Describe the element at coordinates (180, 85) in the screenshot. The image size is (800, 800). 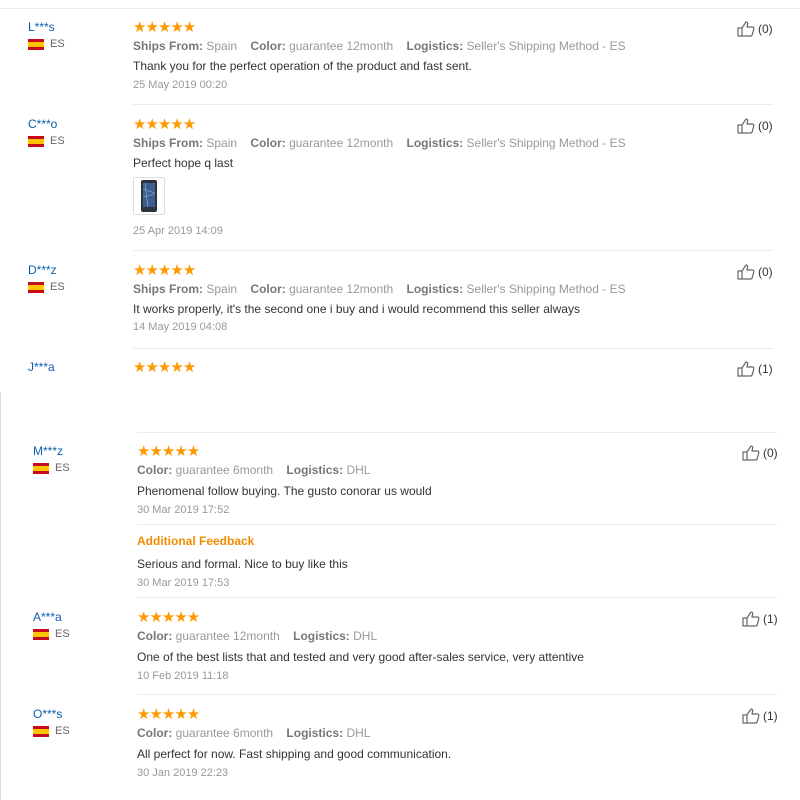
I see `review-date: 25 May 2019 00:20` at that location.